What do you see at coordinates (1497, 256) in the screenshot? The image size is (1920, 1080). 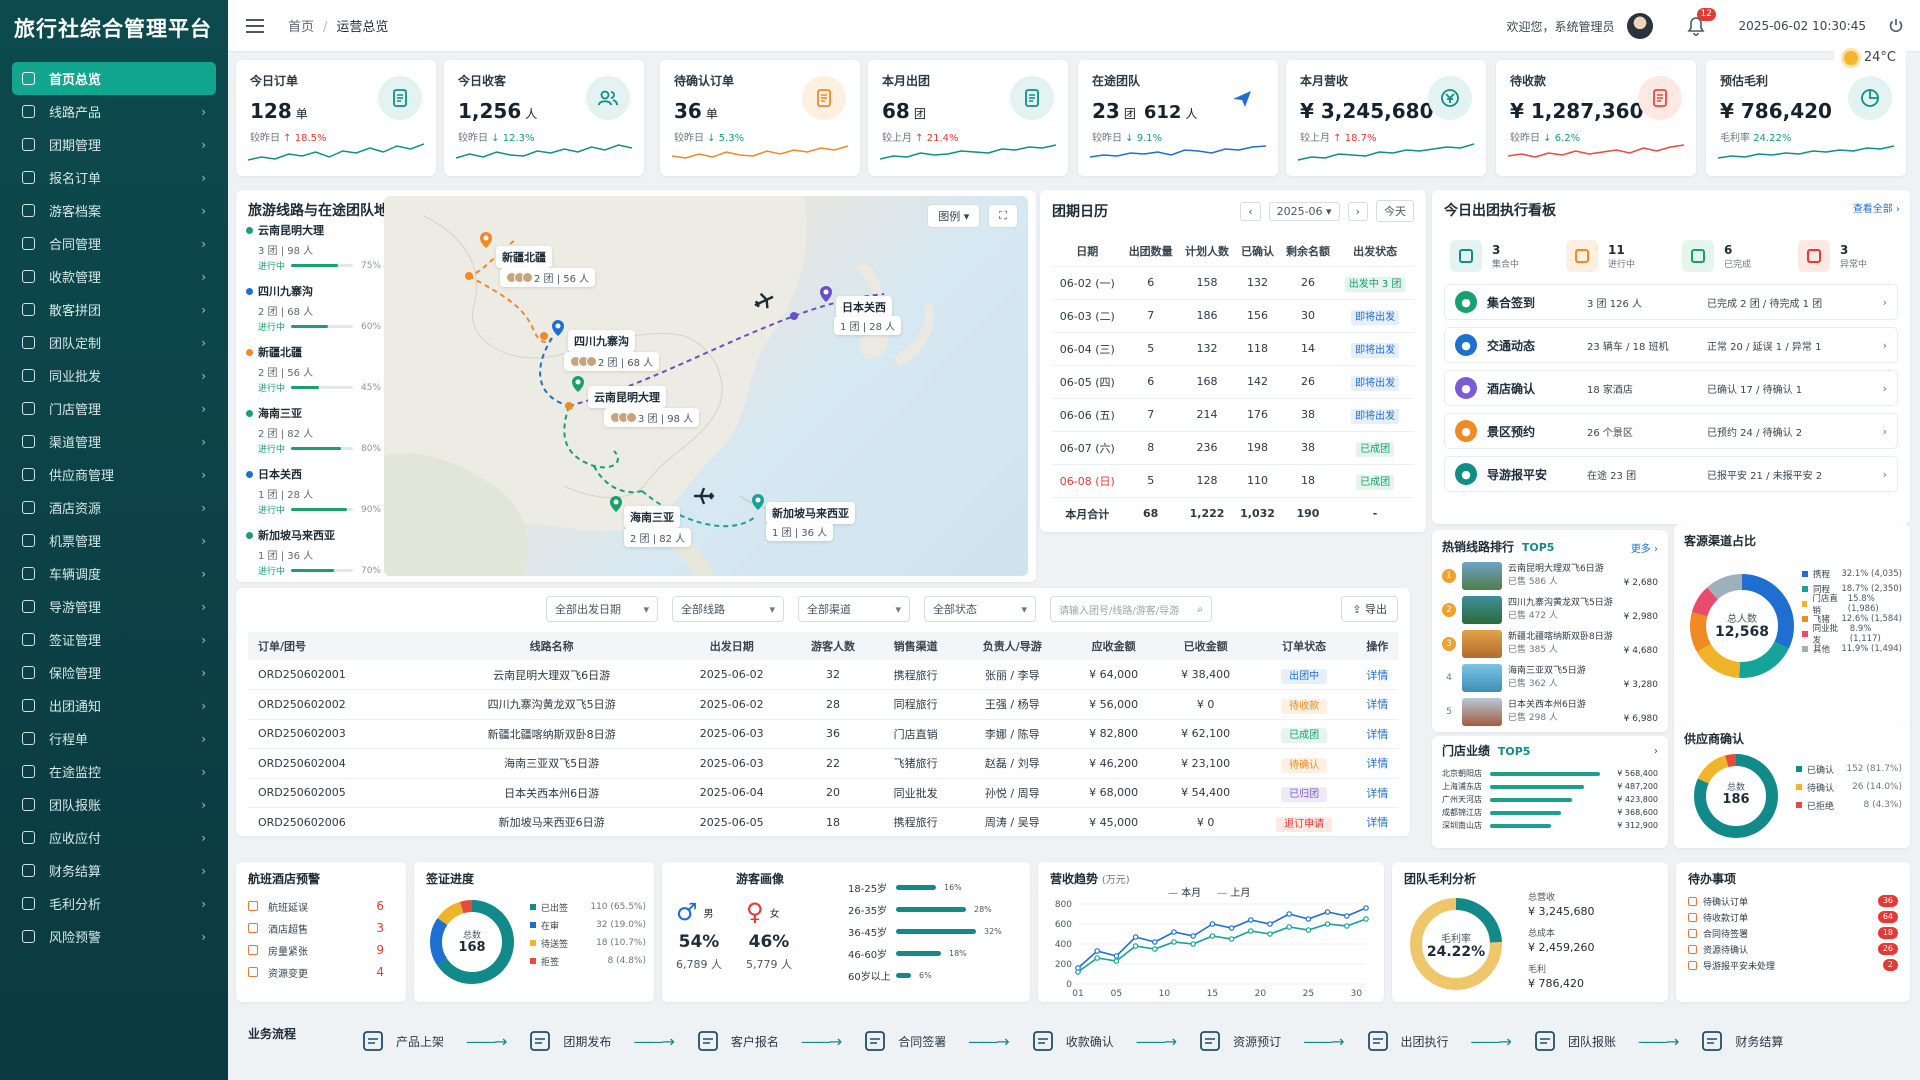 I see `board-summary-item: 3 集合中` at bounding box center [1497, 256].